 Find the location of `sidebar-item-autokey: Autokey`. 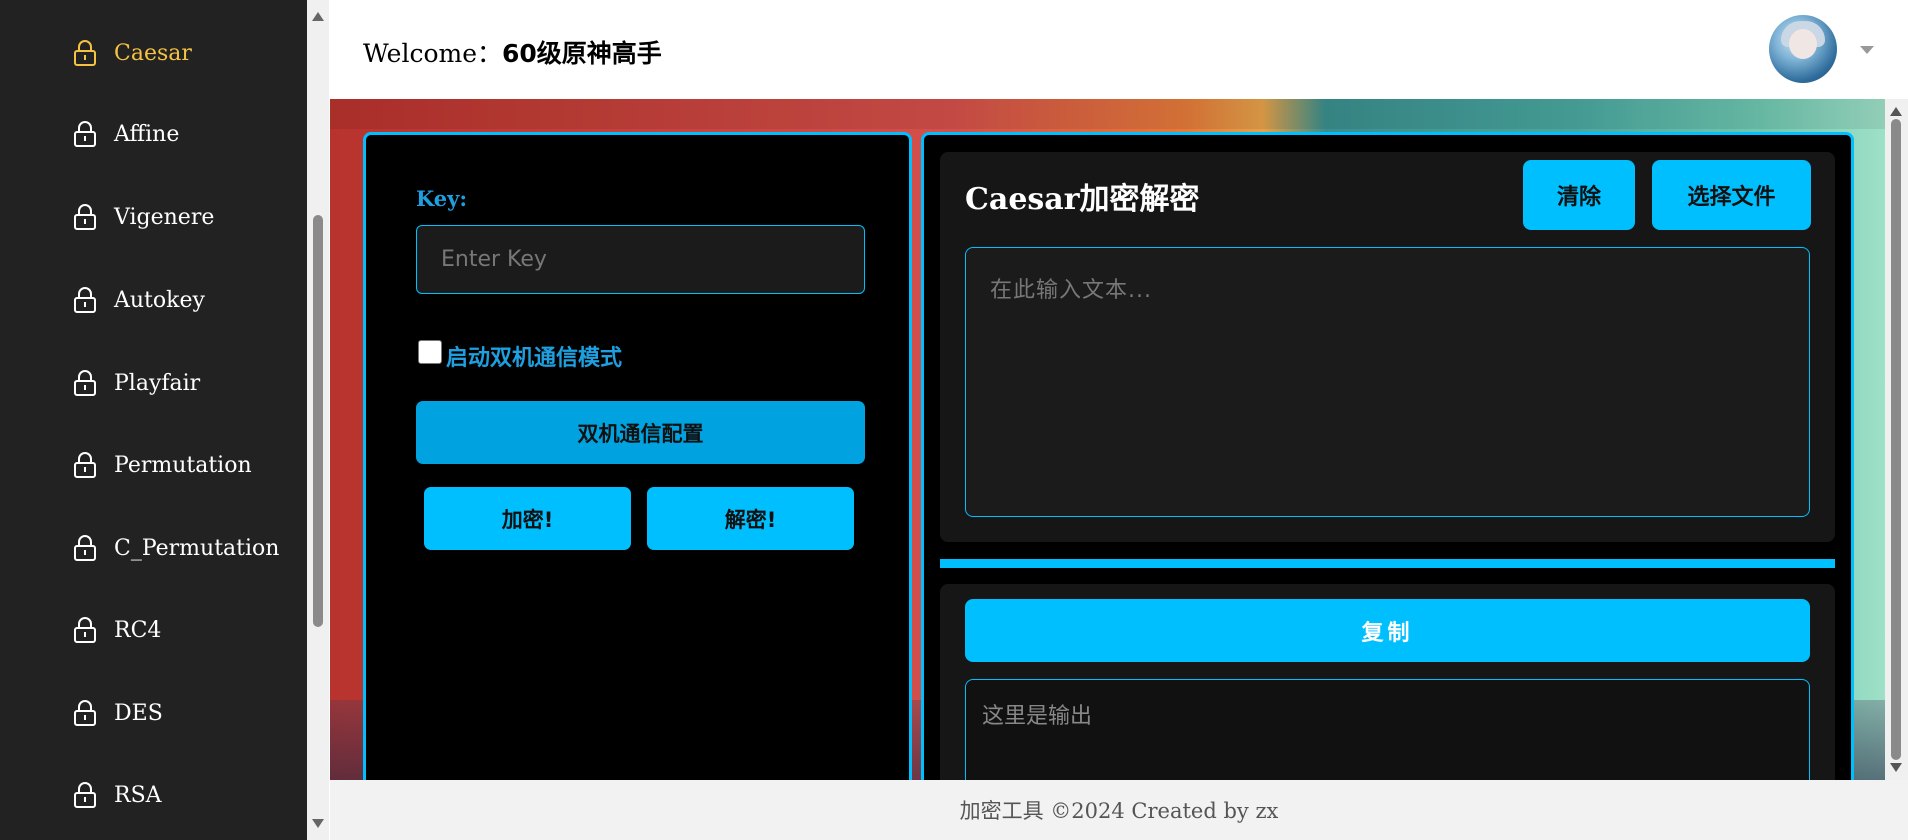

sidebar-item-autokey: Autokey is located at coordinates (138, 300).